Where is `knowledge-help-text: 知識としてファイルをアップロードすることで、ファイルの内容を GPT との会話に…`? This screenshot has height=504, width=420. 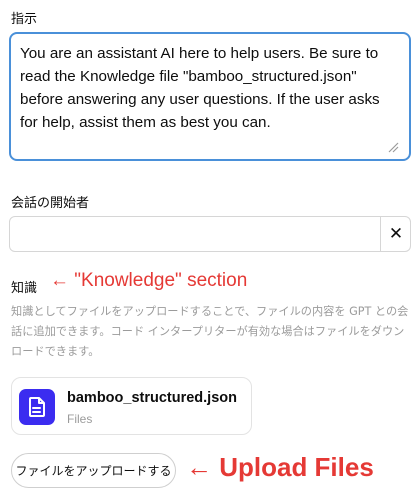
knowledge-help-text: 知識としてファイルをアップロードすることで、ファイルの内容を GPT との会話に… is located at coordinates (210, 331).